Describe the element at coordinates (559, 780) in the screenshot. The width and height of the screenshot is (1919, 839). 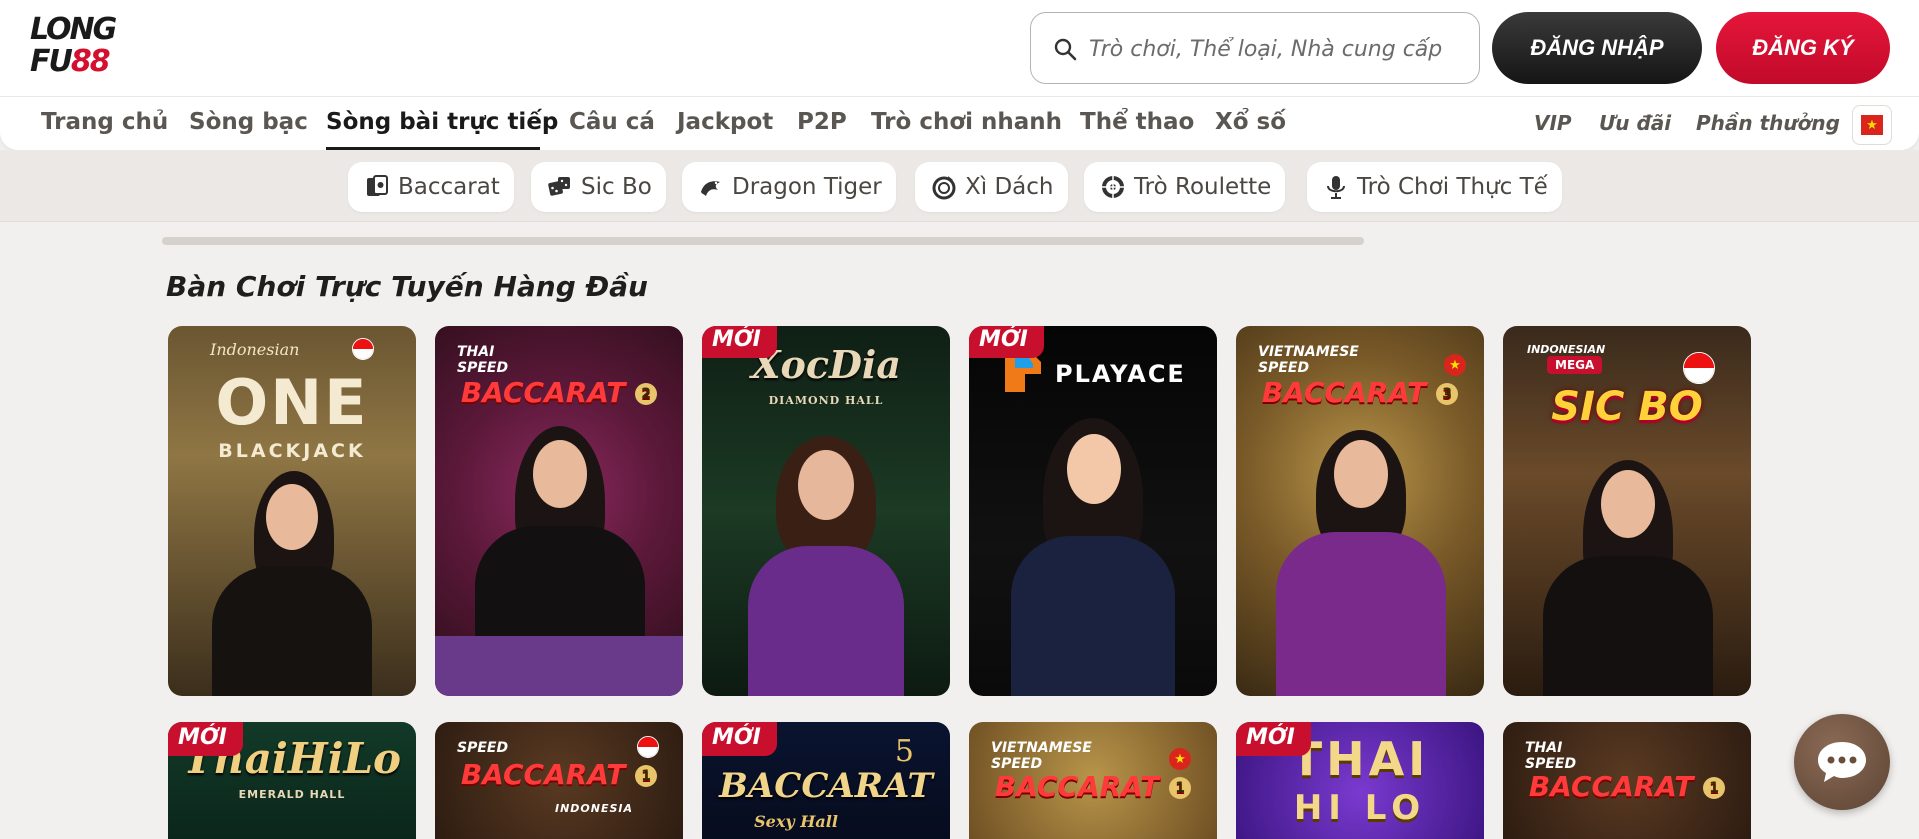
I see `game-card-speed-baccarat-1-indonesia: SPEED BACCARAT 1 INDONESIA` at that location.